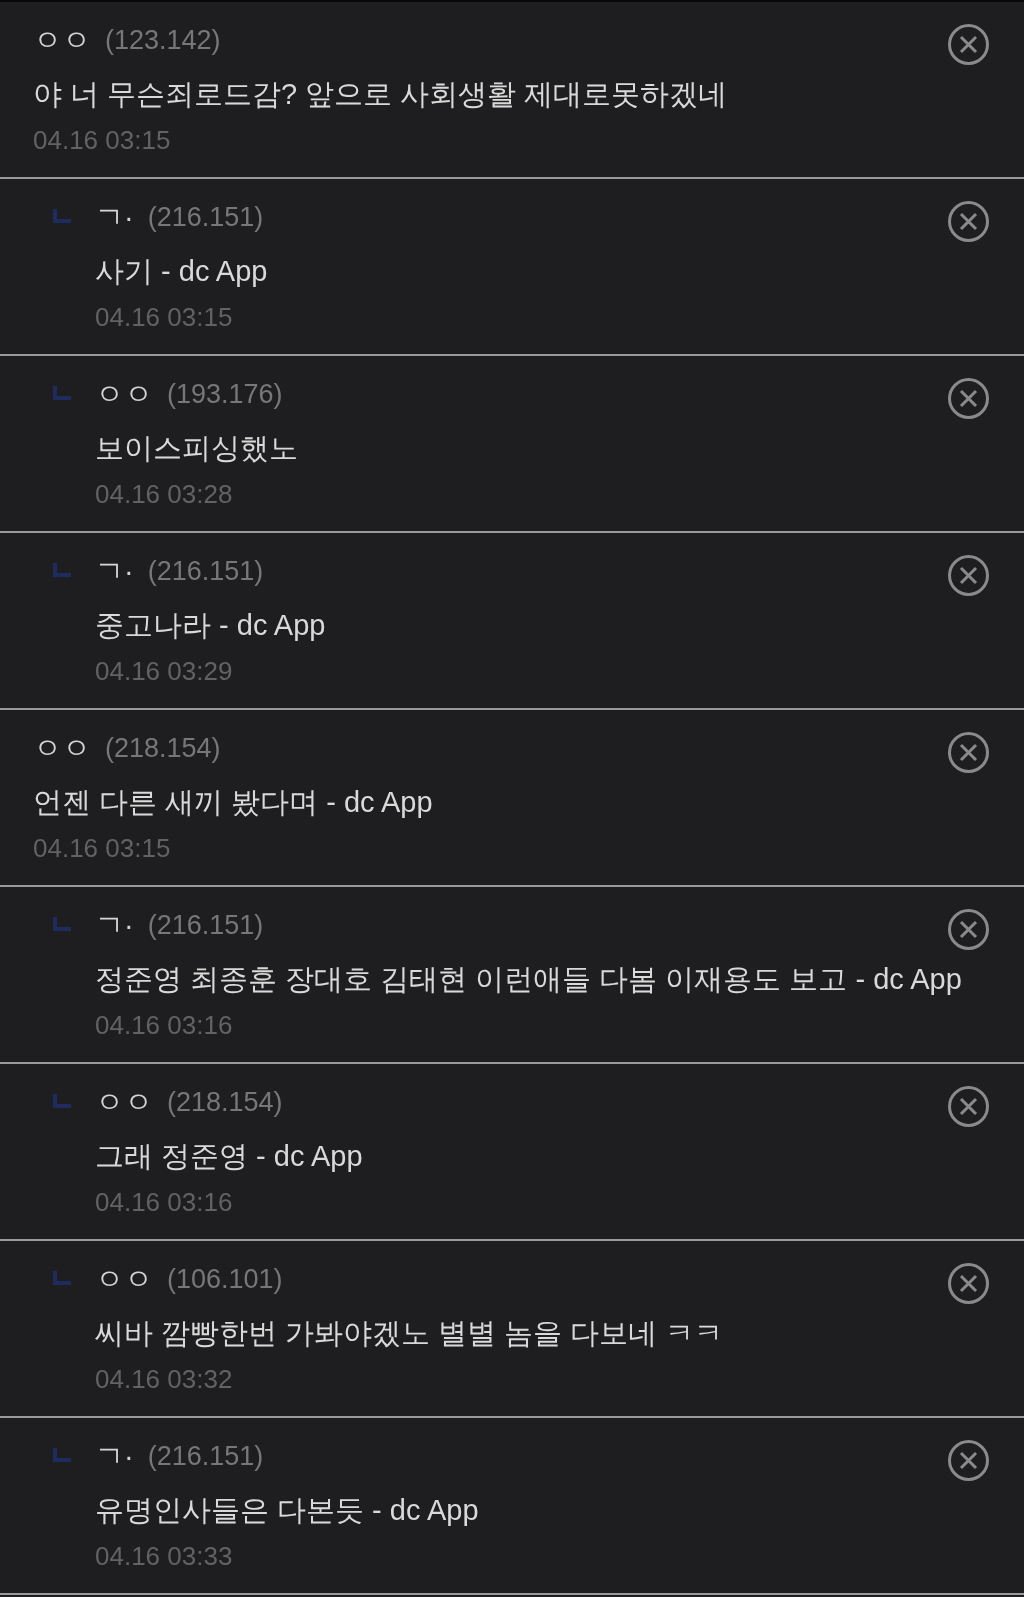  Describe the element at coordinates (380, 94) in the screenshot. I see `comment-text: 야 너 무슨죄로드감? 앞으로 사회생활 제대로못하겠네` at that location.